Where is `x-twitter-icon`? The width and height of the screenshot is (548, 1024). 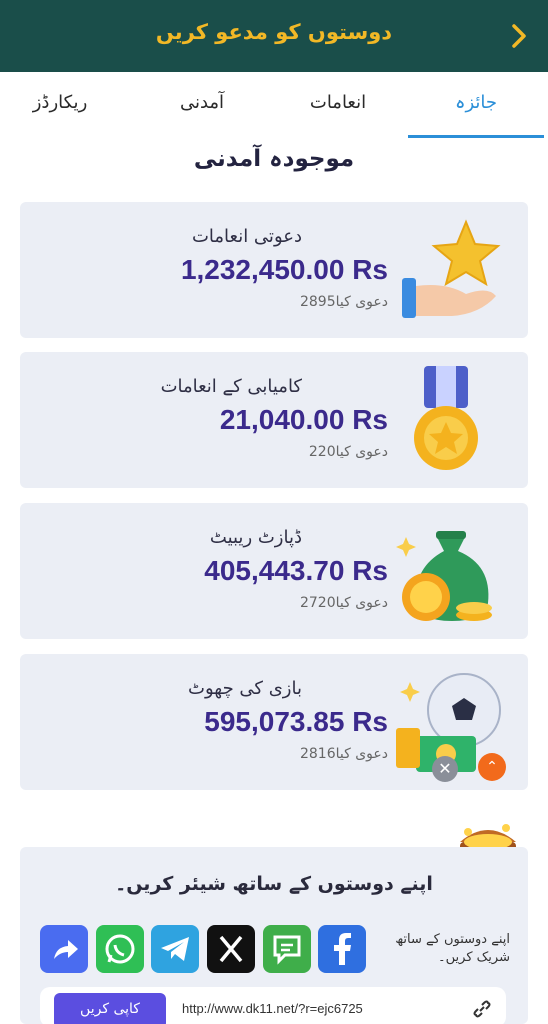 x-twitter-icon is located at coordinates (231, 949).